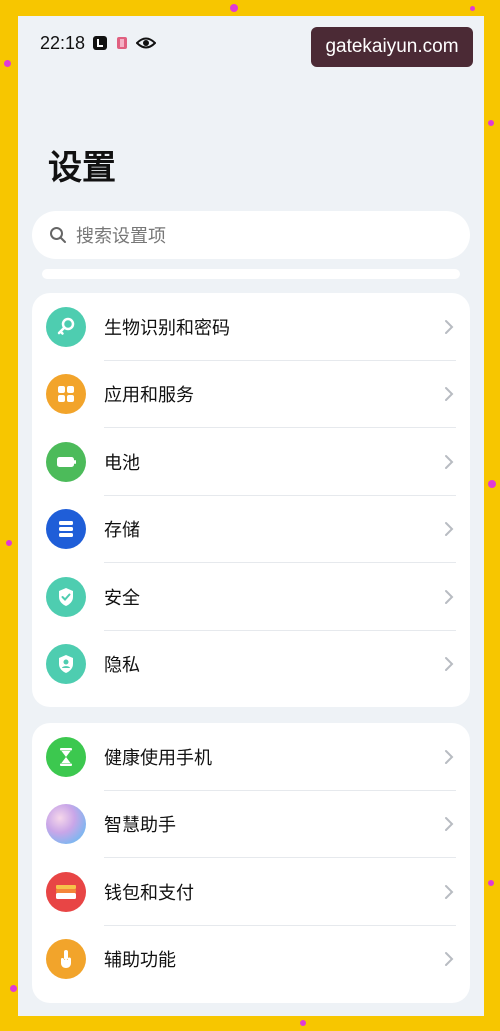  Describe the element at coordinates (66, 959) in the screenshot. I see `hand-pointer-icon` at that location.